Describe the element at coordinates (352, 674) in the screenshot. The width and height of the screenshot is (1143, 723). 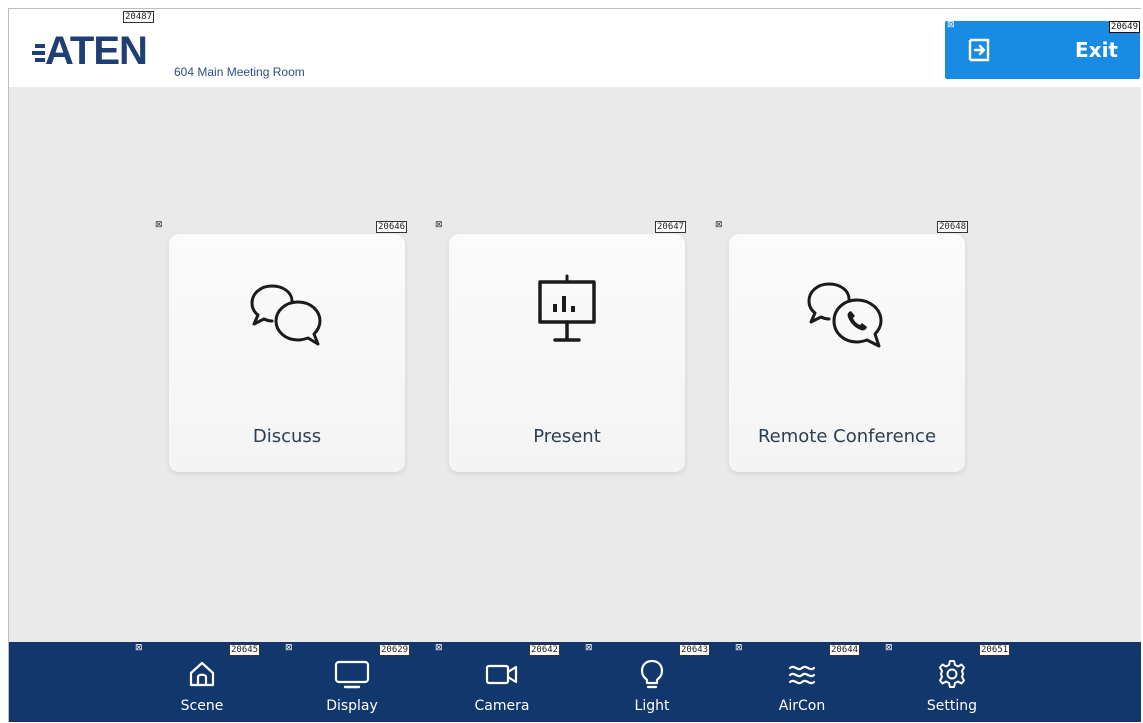
I see `monitor-icon` at that location.